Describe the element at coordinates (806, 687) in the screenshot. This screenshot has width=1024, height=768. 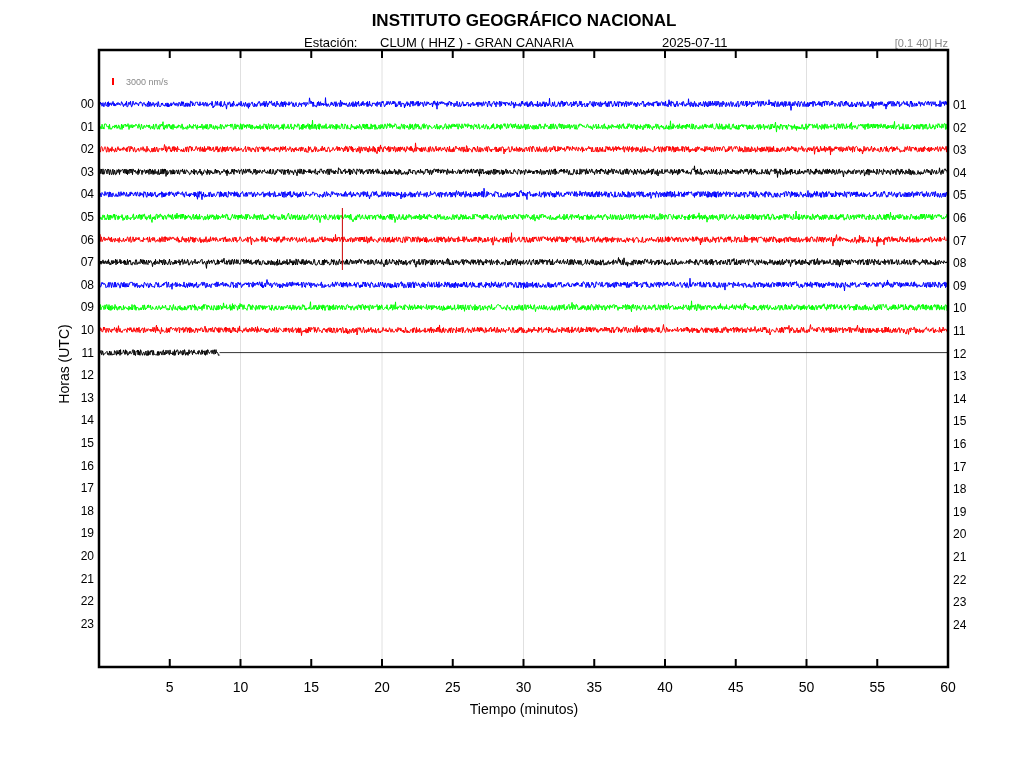
I see `x-tick-label: 50` at that location.